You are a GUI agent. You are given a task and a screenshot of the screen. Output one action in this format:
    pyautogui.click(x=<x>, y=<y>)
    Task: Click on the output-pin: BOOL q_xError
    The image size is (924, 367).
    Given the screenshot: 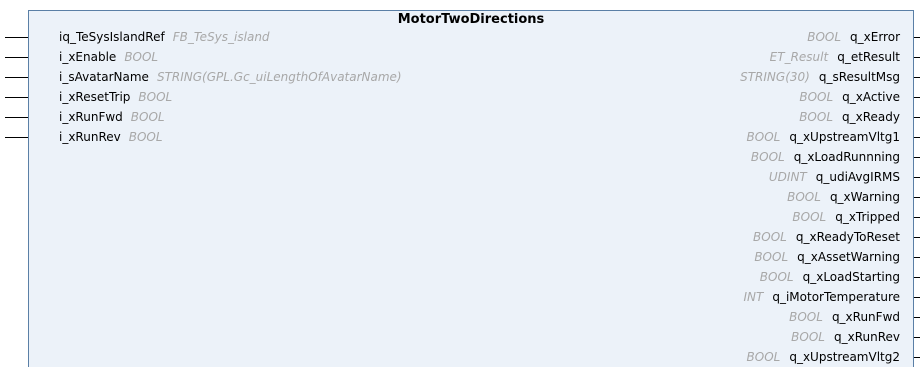 What is the action you would take?
    pyautogui.click(x=853, y=37)
    